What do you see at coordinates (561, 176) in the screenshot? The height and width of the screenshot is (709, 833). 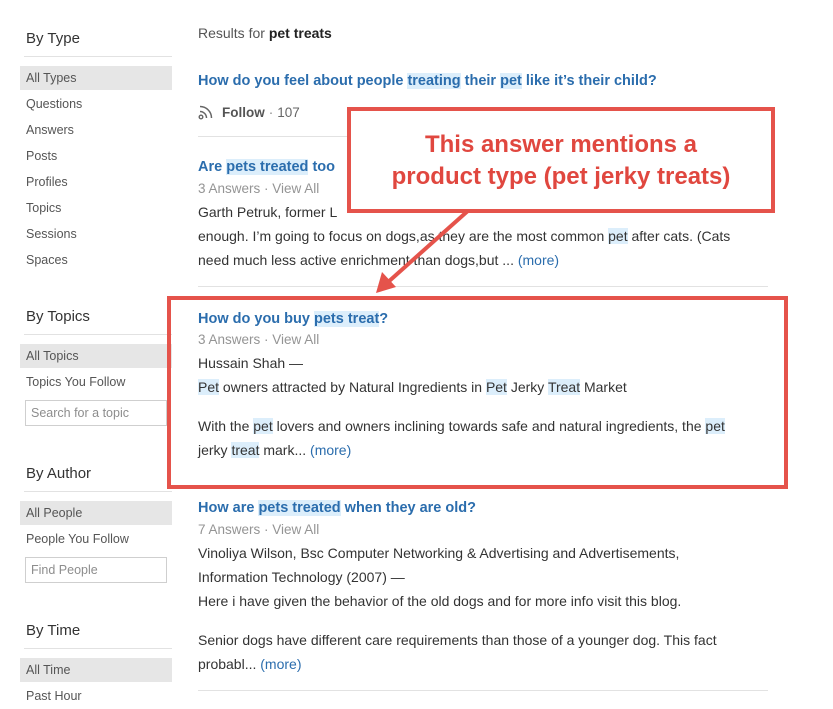 I see `annotation-line: product type (pet jerky treats)` at bounding box center [561, 176].